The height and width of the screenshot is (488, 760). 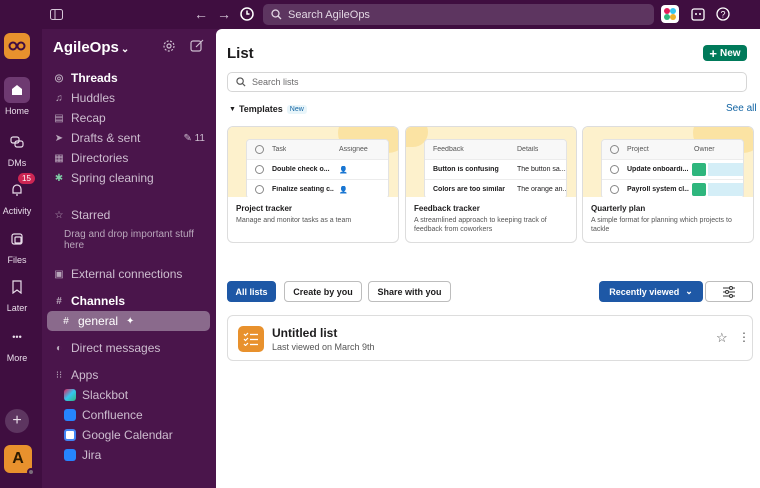 What do you see at coordinates (317, 170) in the screenshot?
I see `preview-row: Double check o... 👤` at bounding box center [317, 170].